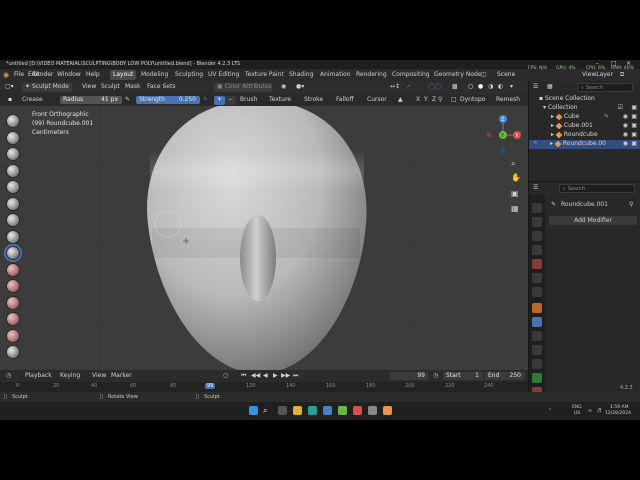  I want to click on editor-type-icon: ▢▾, so click(9, 87).